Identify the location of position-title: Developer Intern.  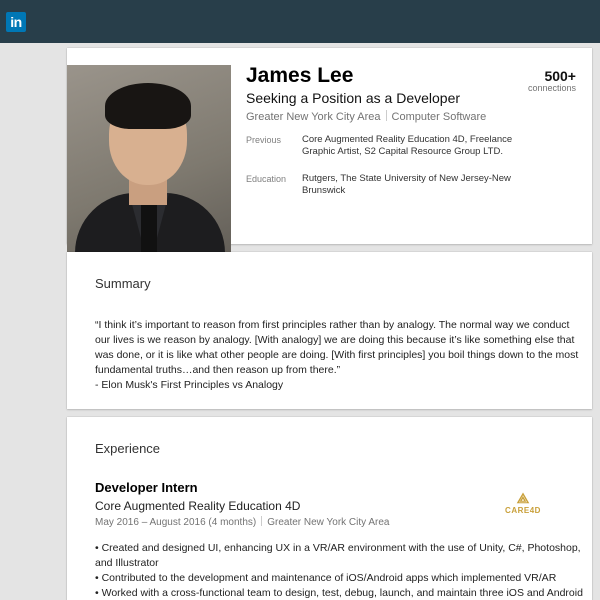
(146, 487).